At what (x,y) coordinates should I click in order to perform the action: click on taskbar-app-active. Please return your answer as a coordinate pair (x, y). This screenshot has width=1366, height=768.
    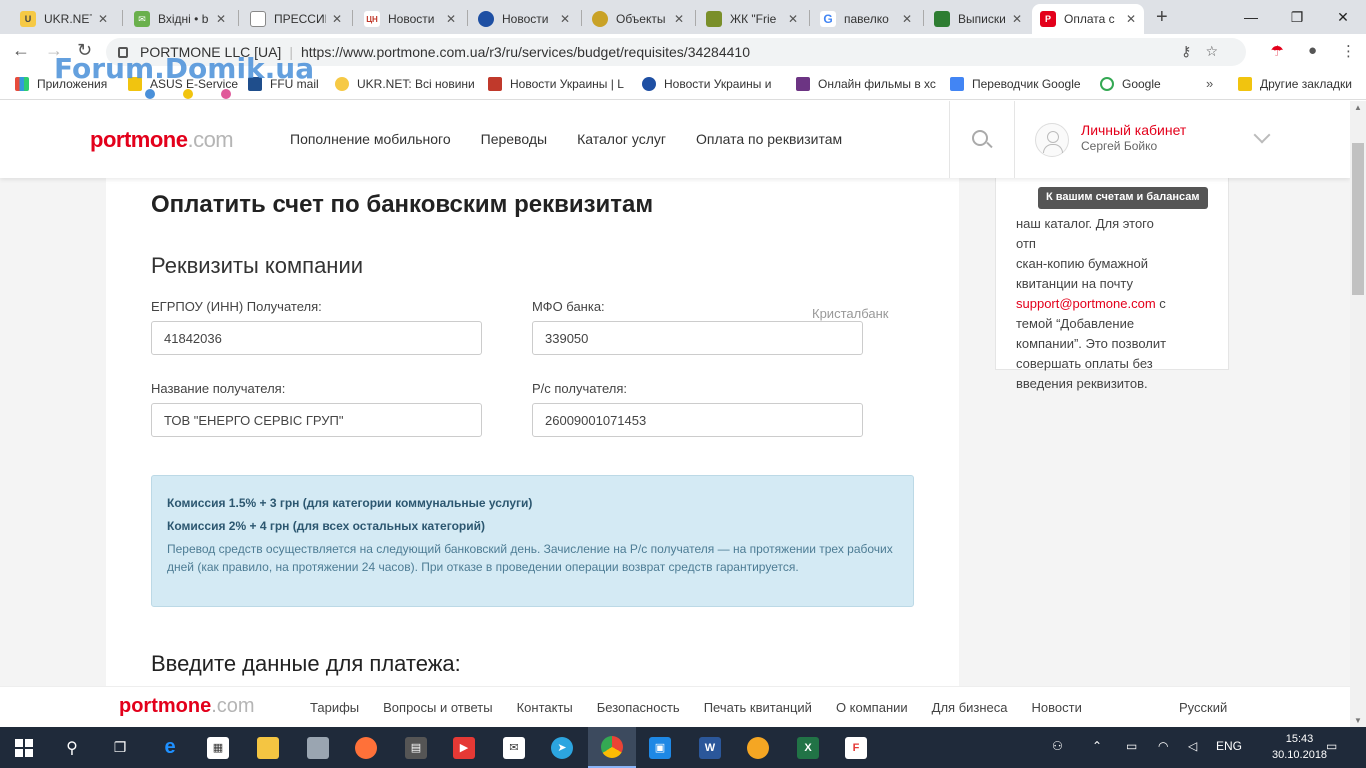
    Looking at the image, I should click on (612, 747).